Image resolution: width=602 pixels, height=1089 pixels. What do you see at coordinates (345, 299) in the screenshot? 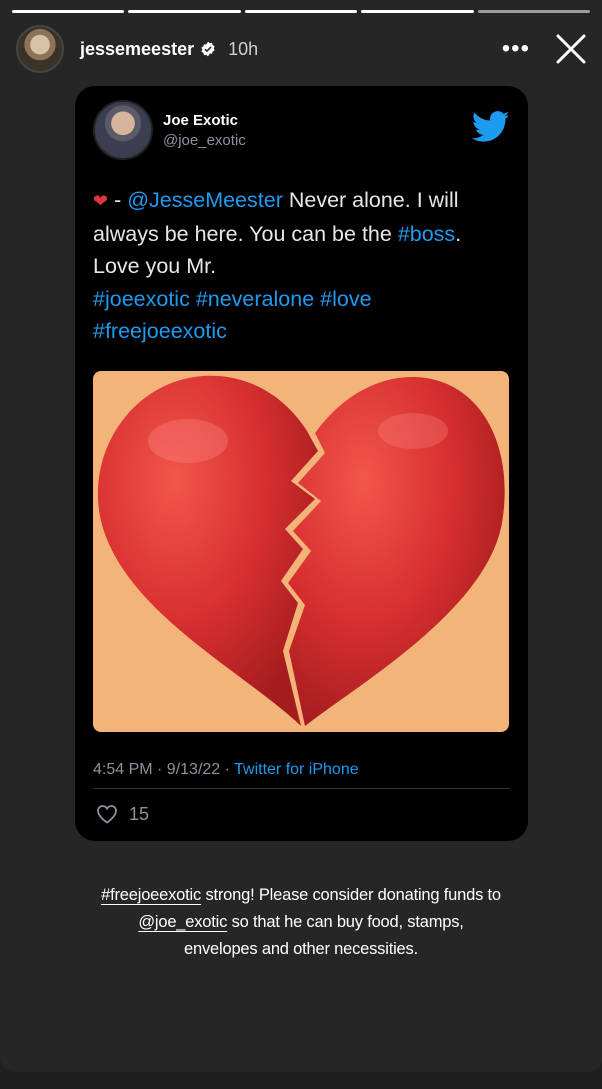
I see `hashtag-link: #love` at bounding box center [345, 299].